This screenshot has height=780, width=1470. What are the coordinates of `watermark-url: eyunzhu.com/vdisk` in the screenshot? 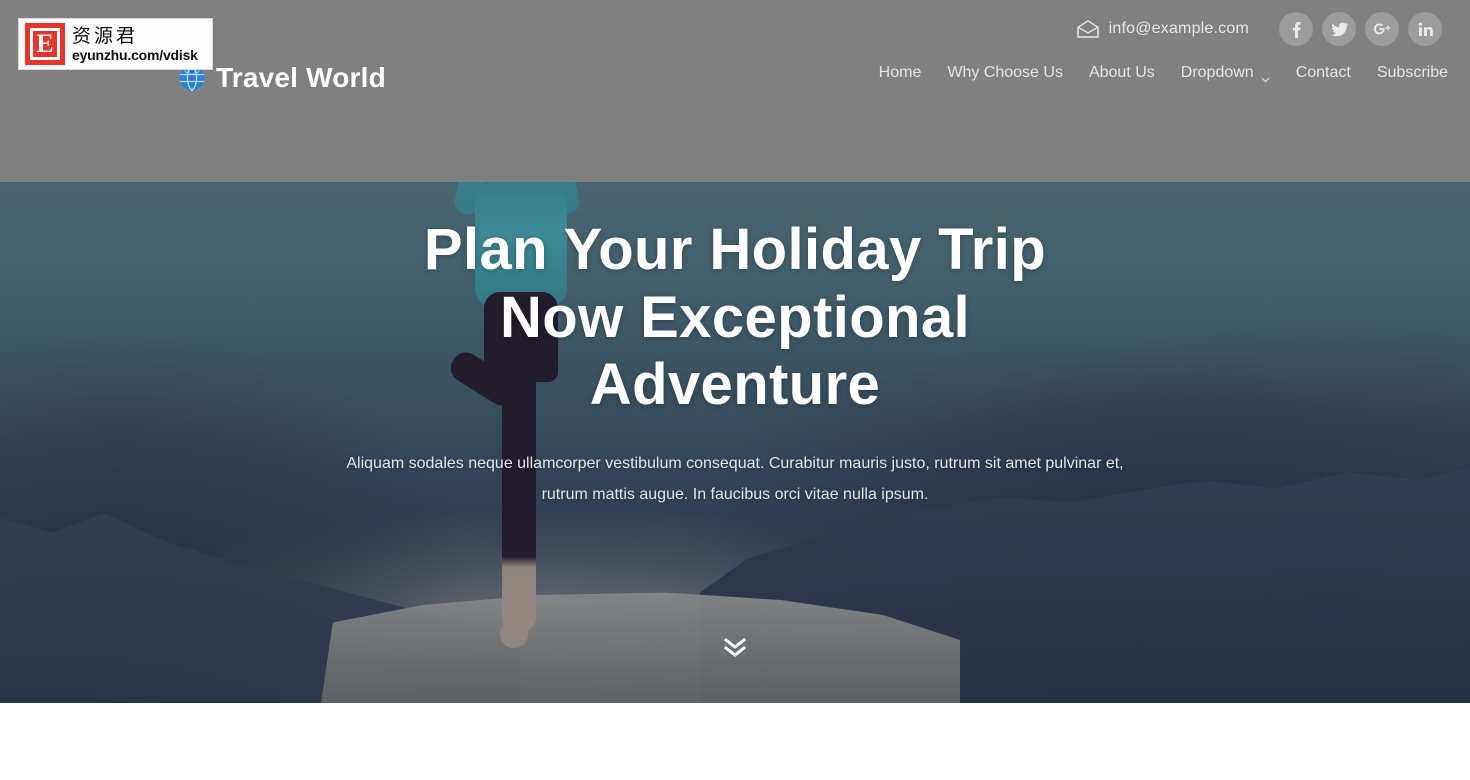 It's located at (135, 55).